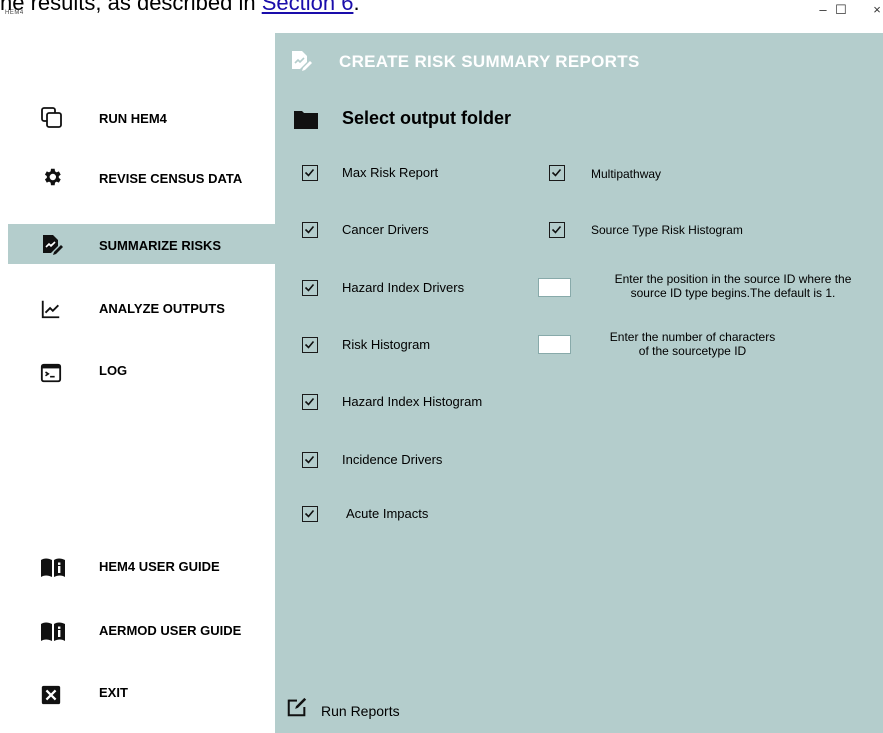  Describe the element at coordinates (667, 230) in the screenshot. I see `checkbox-label: Source Type Risk Histogram` at that location.